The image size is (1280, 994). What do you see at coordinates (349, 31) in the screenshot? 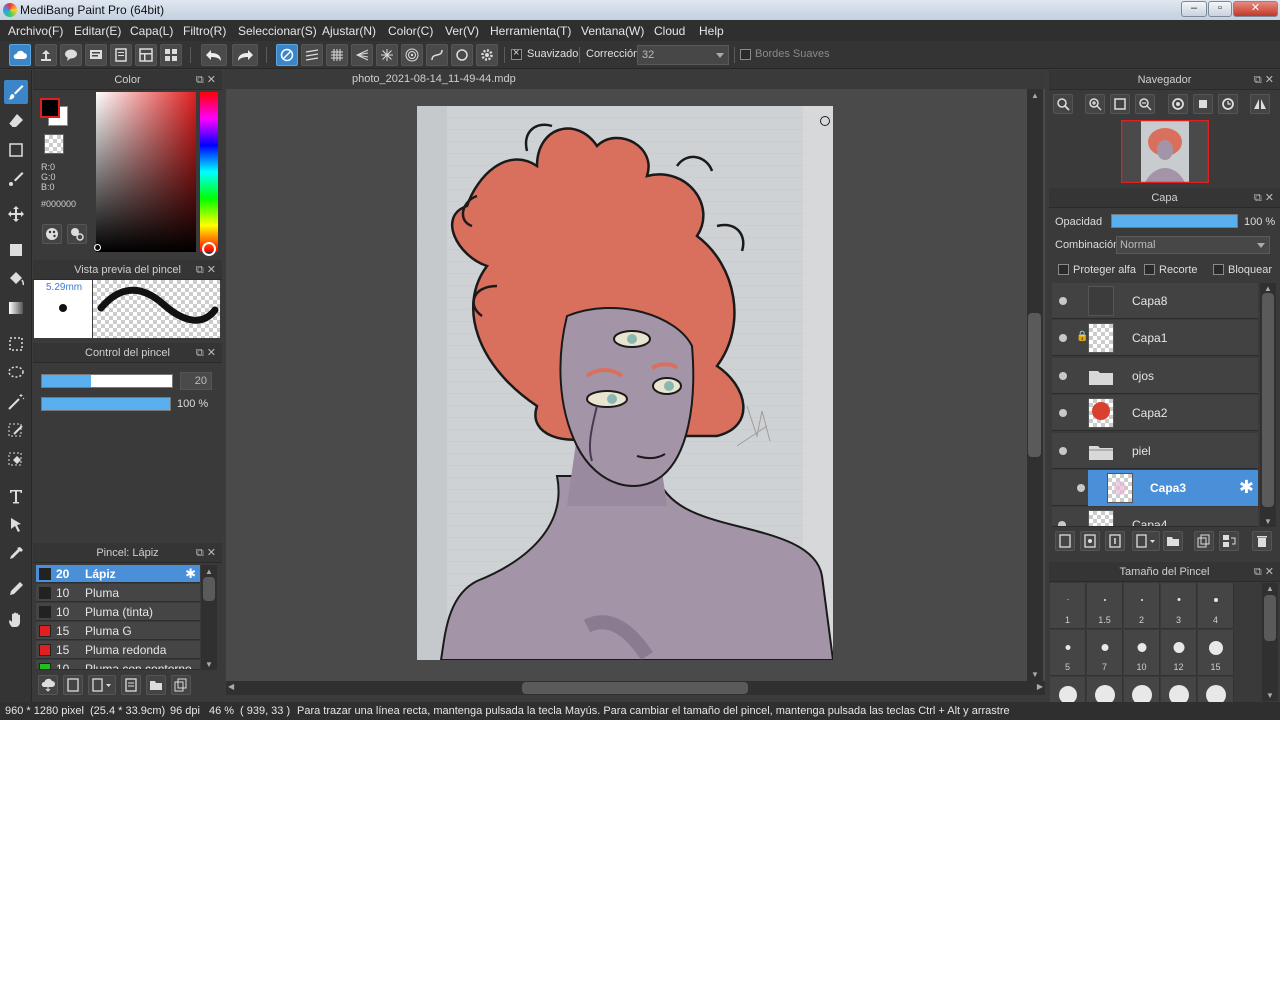
I see `menu-ajustar: Ajustar(N)` at bounding box center [349, 31].